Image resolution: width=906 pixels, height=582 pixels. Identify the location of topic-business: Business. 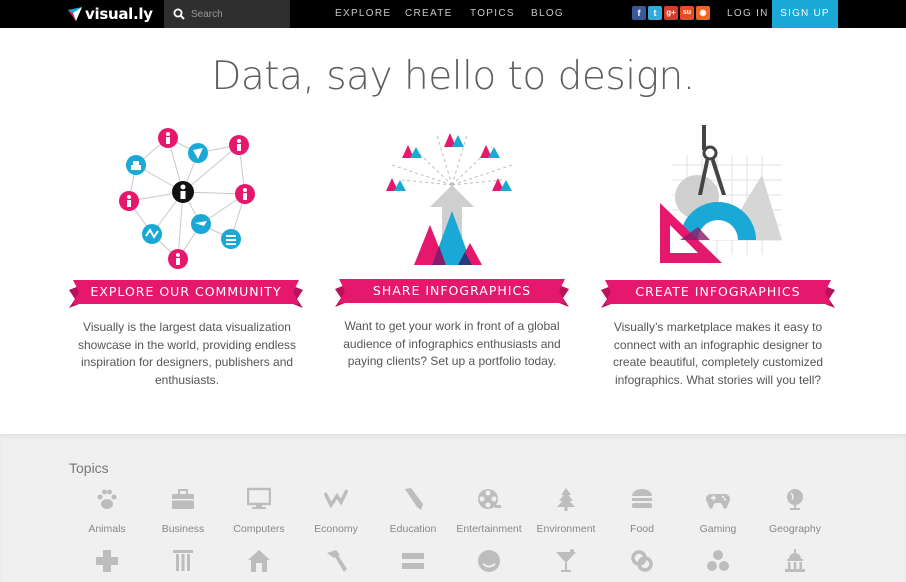
(183, 511).